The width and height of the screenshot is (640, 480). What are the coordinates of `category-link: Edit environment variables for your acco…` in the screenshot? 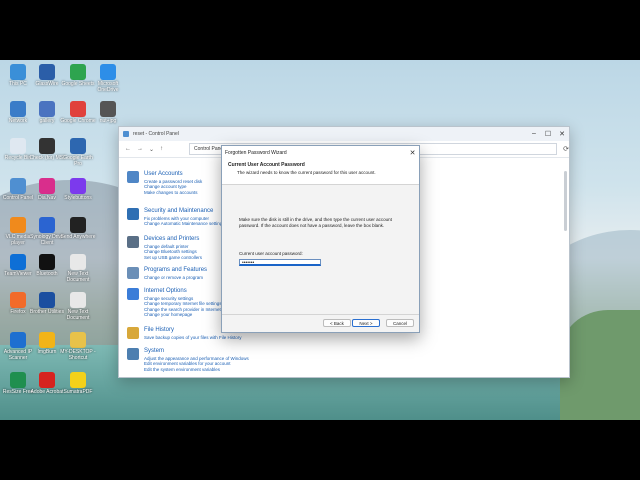 It's located at (187, 363).